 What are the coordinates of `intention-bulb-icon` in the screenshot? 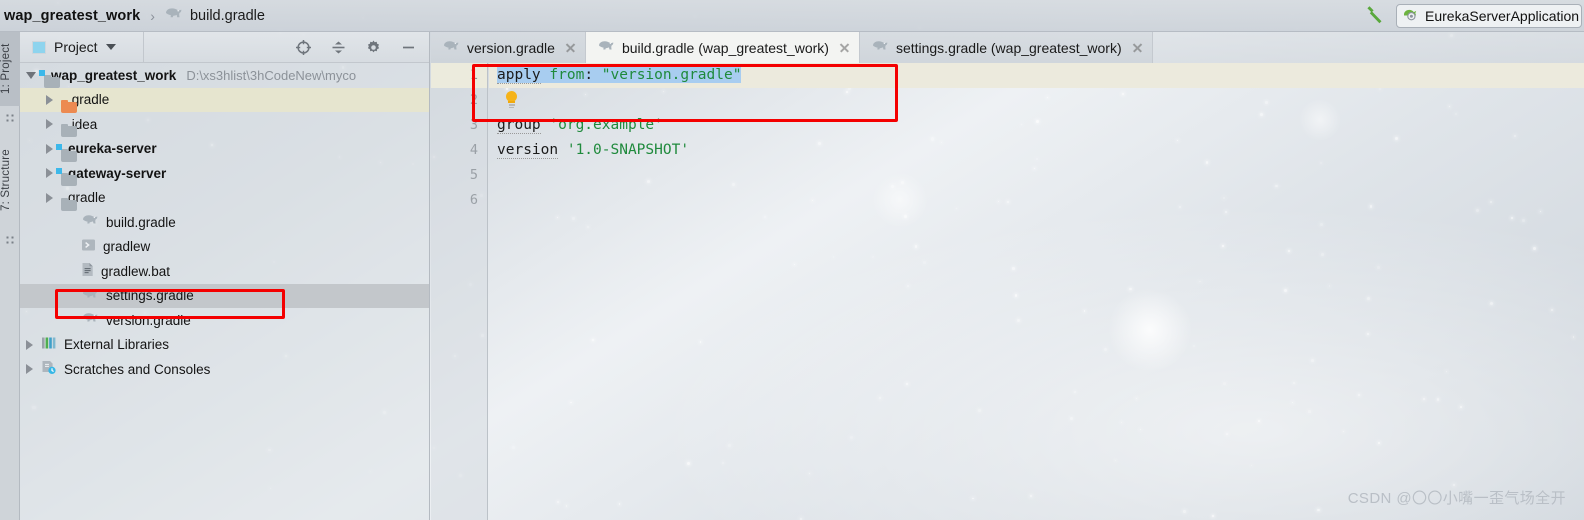 It's located at (511, 100).